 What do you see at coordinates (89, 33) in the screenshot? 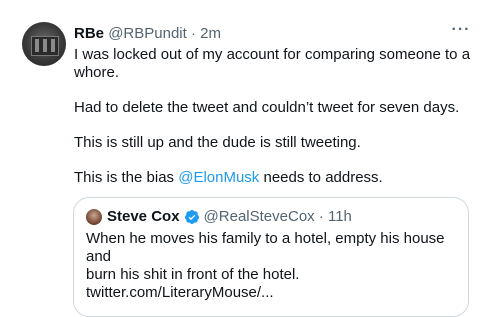
I see `display-name: RBe` at bounding box center [89, 33].